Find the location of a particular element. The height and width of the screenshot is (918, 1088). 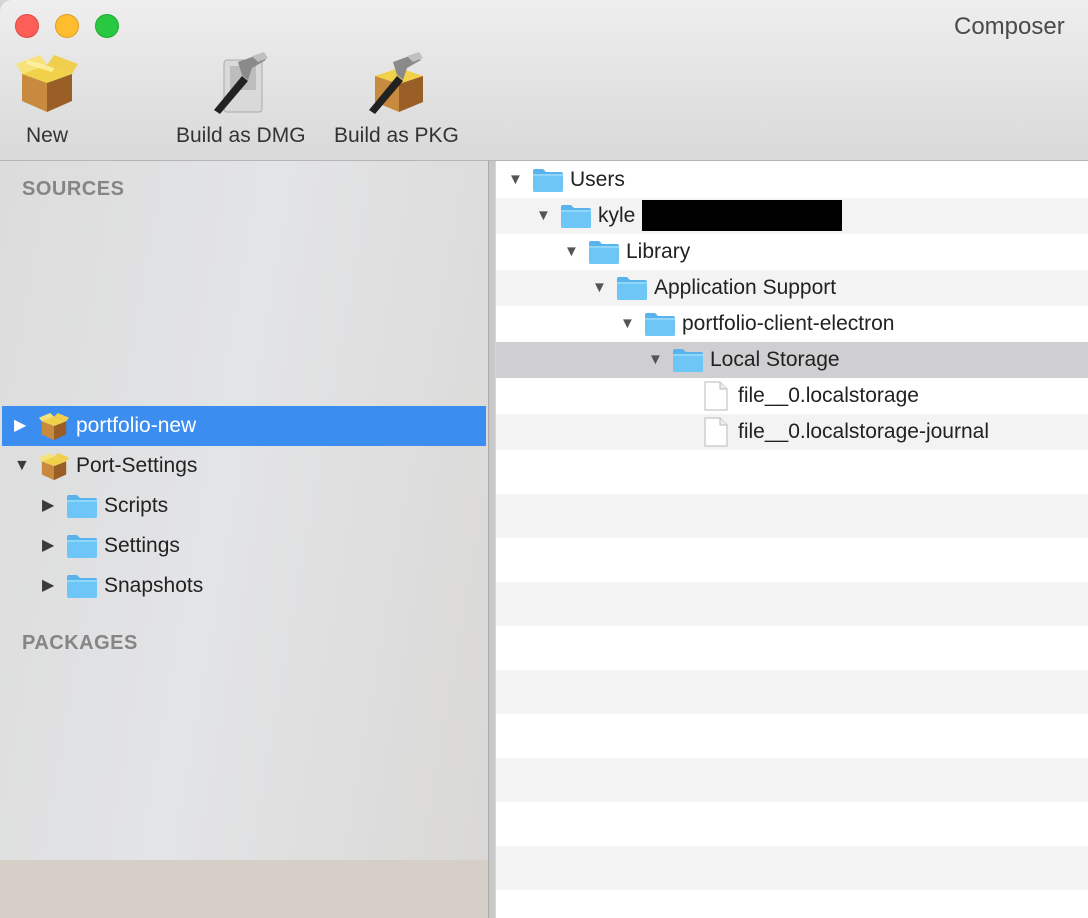

new-button: New is located at coordinates (47, 99).